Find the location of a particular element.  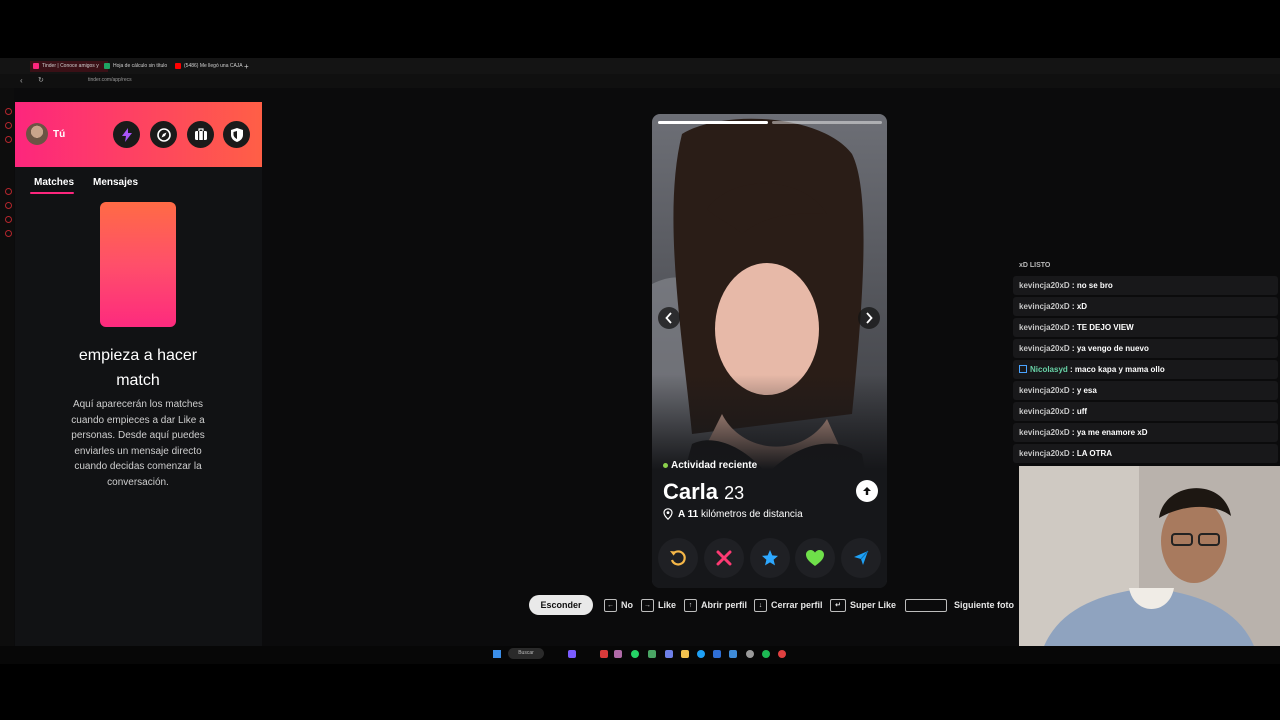

boost-send-button is located at coordinates (861, 558).